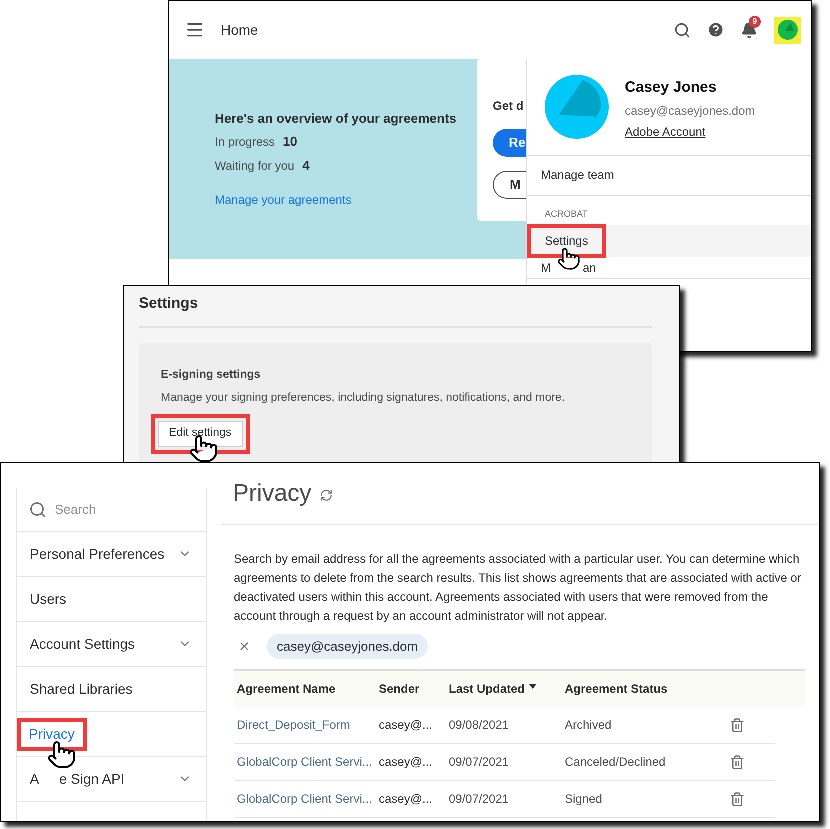 The image size is (830, 829). I want to click on help-icon, so click(716, 30).